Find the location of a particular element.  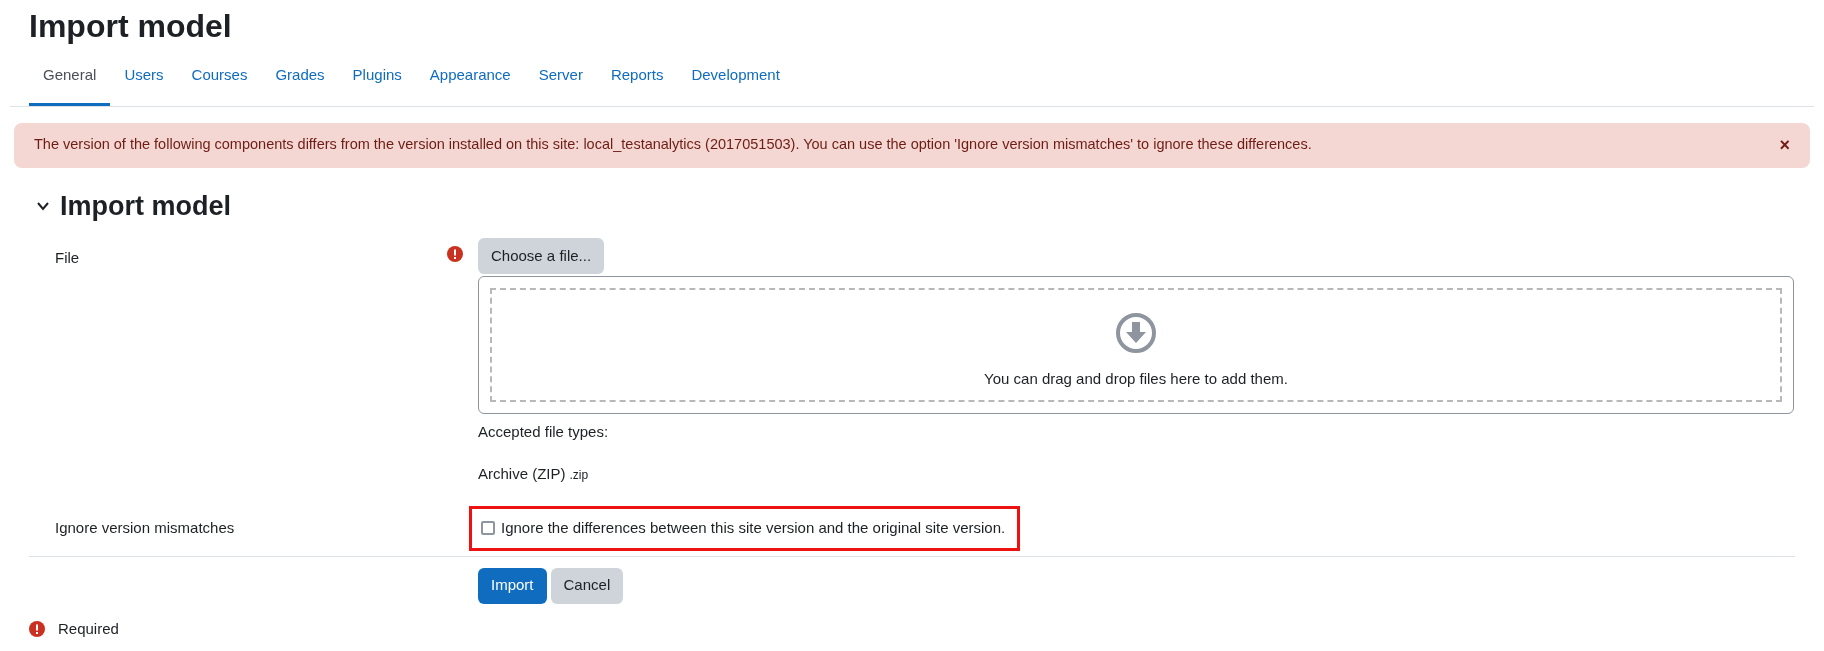

checkbox is located at coordinates (488, 528).